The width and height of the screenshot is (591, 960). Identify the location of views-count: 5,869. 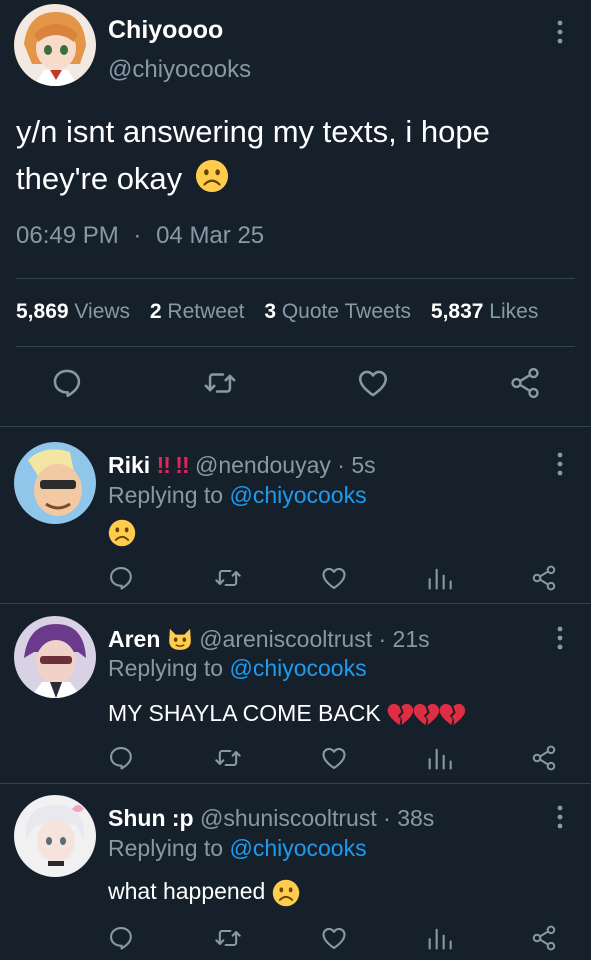
(42, 311).